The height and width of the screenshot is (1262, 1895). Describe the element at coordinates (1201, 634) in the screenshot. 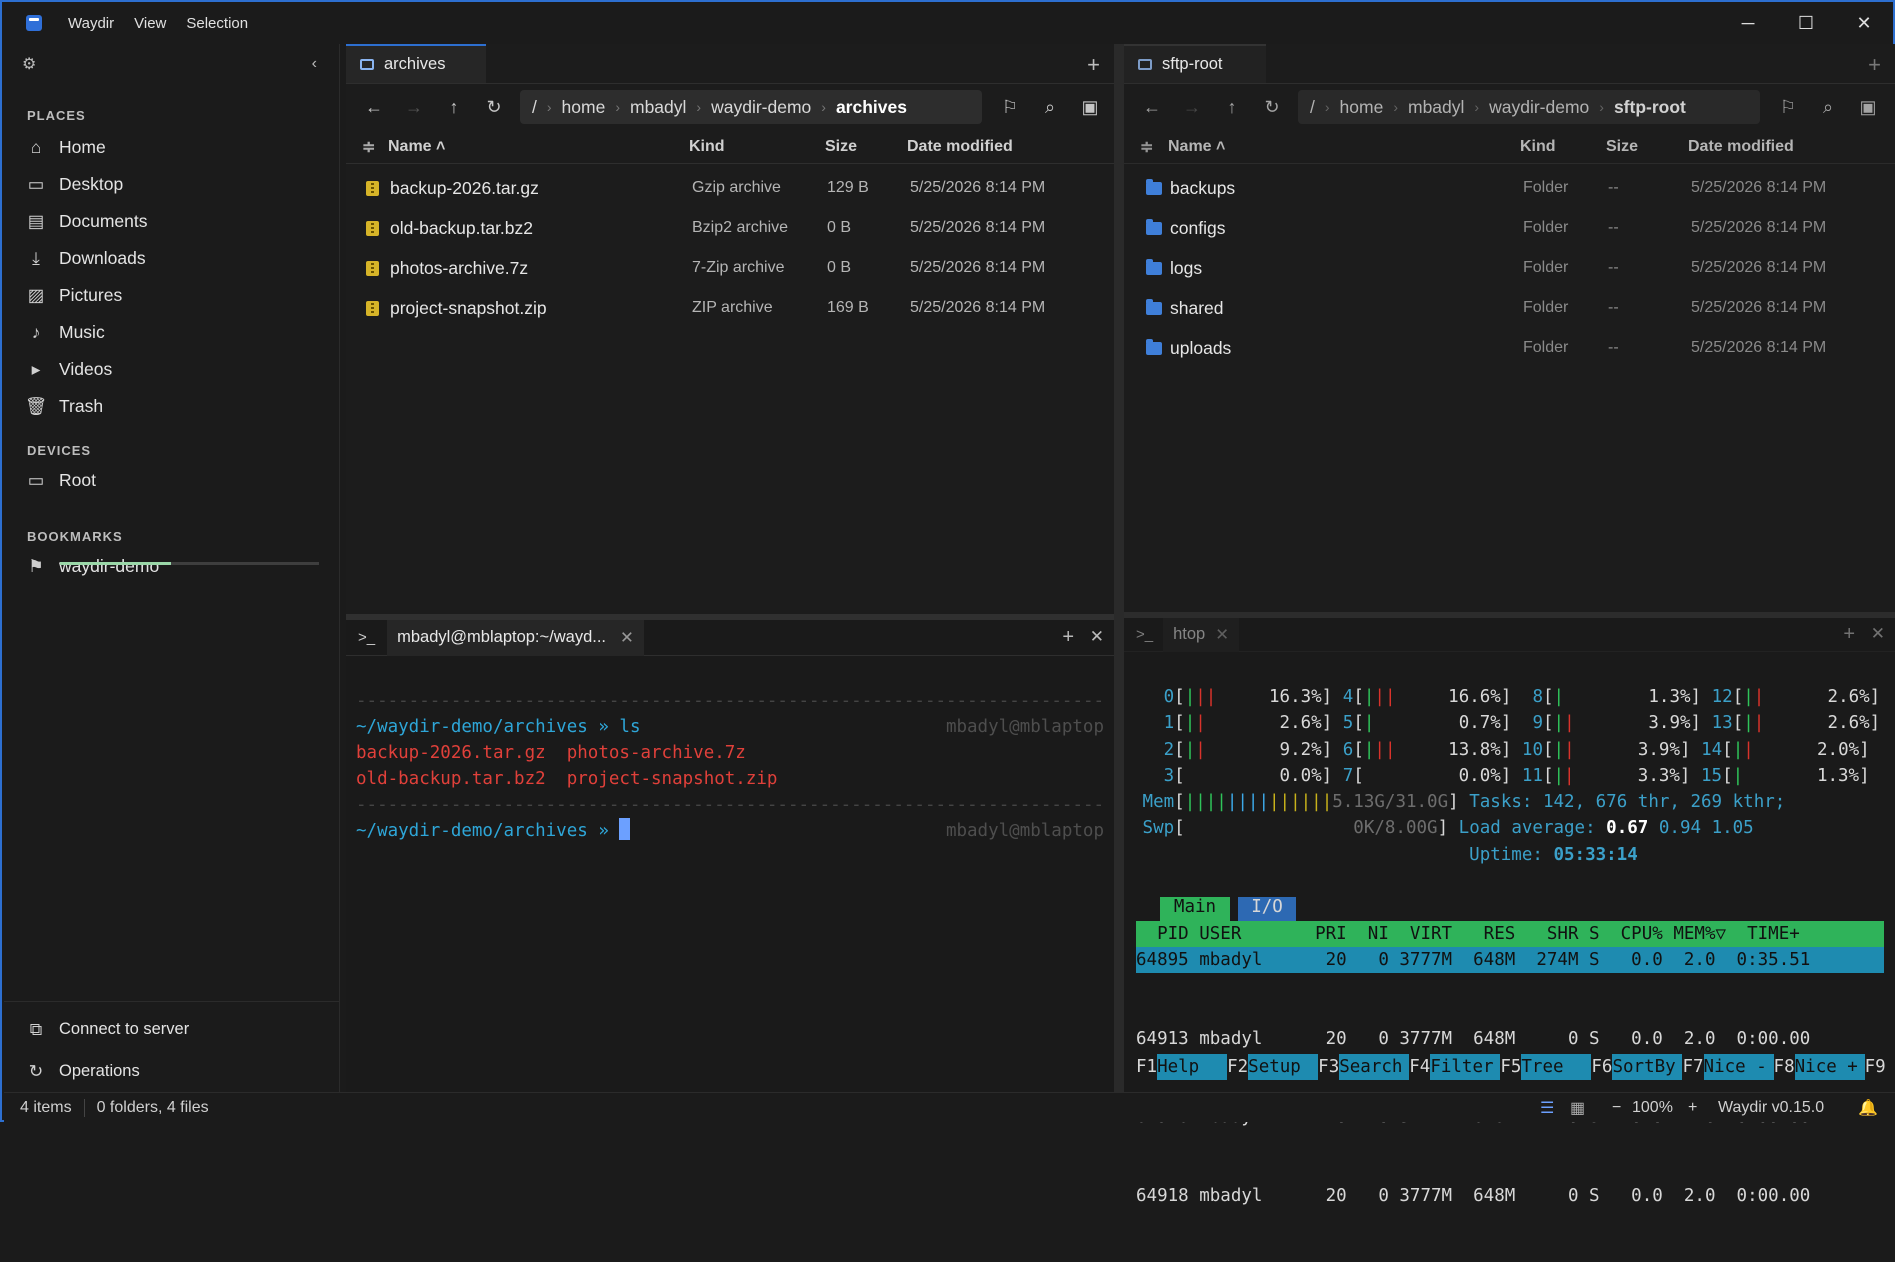

I see `tab-htop: htop ✕` at that location.